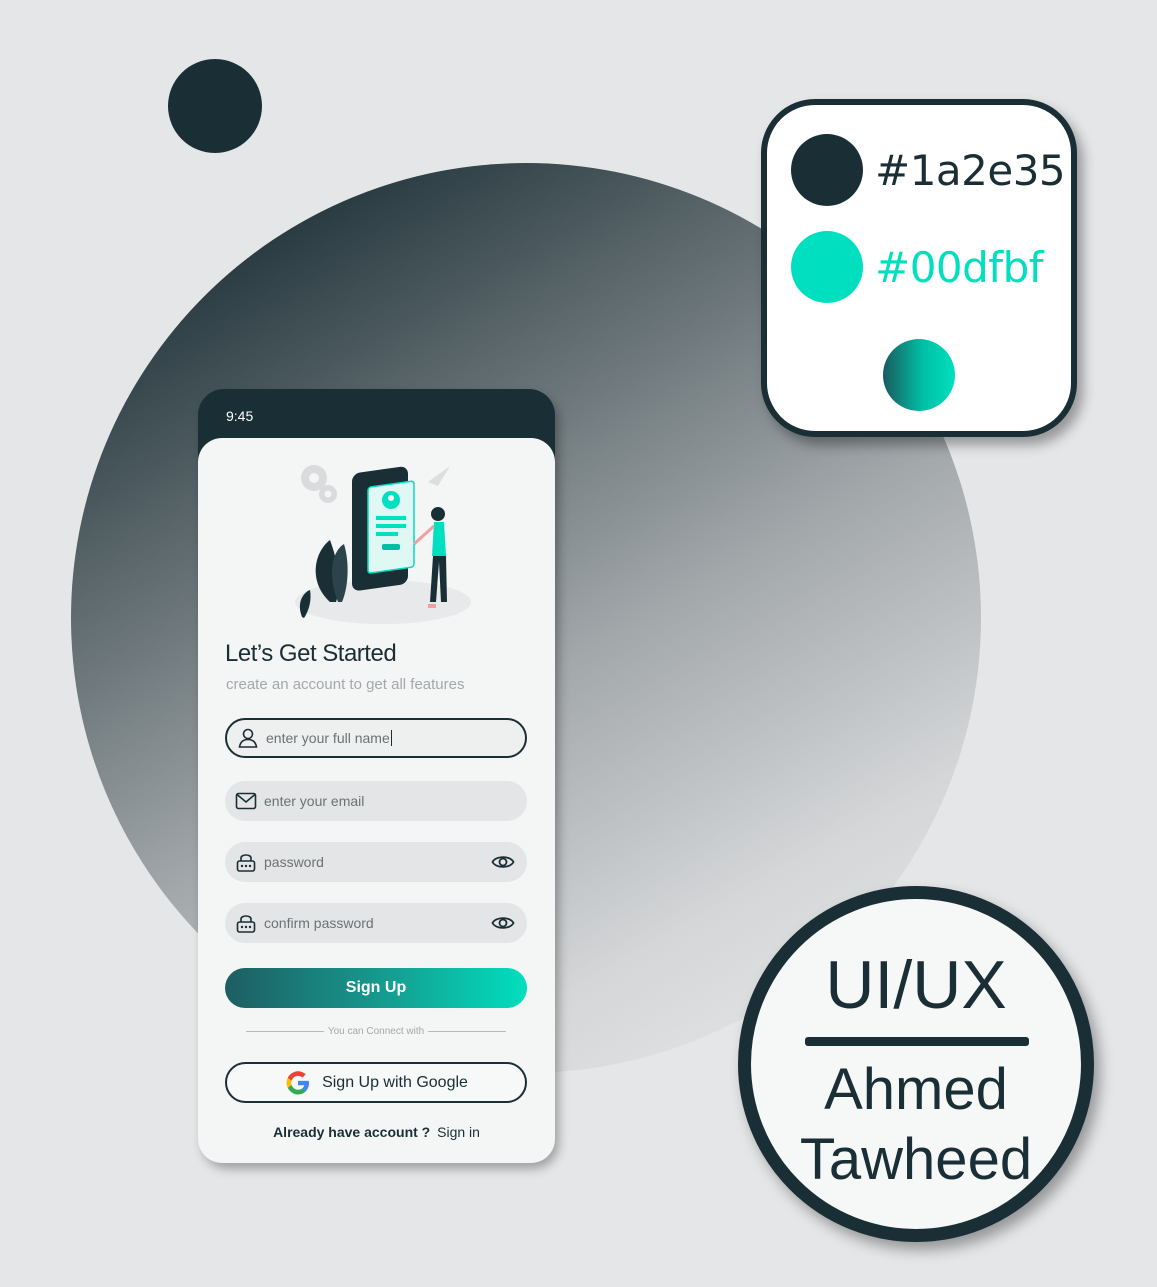  Describe the element at coordinates (919, 375) in the screenshot. I see `swatch-gradient` at that location.